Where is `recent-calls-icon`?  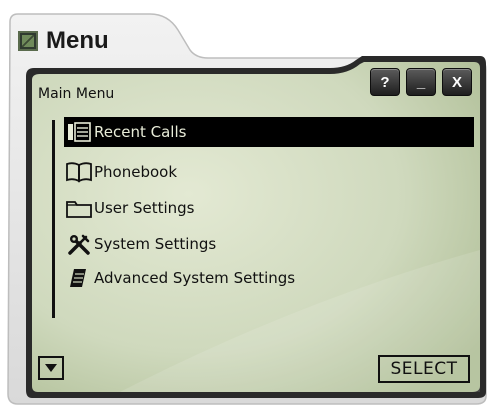 recent-calls-icon is located at coordinates (79, 132).